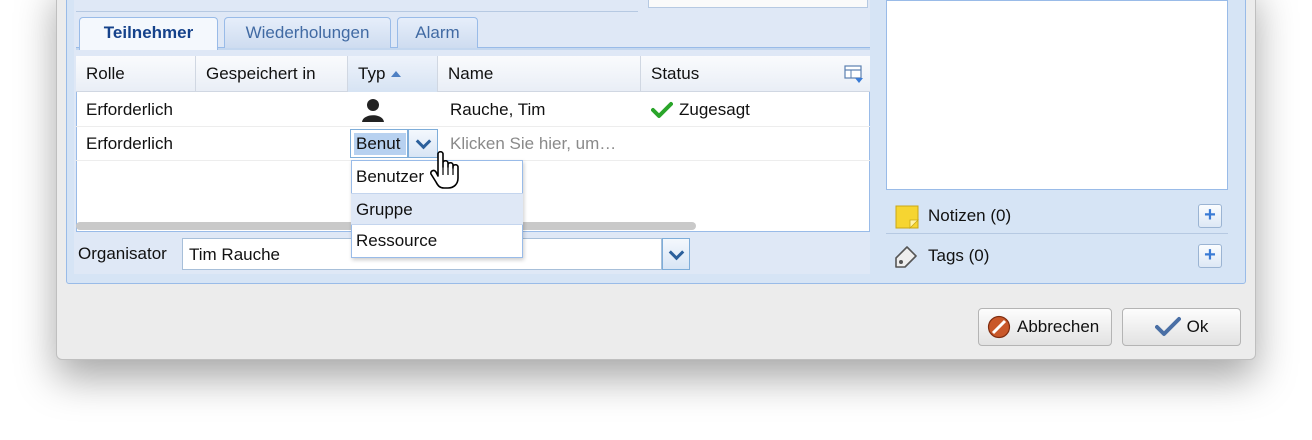  I want to click on organisator-trigger, so click(676, 254).